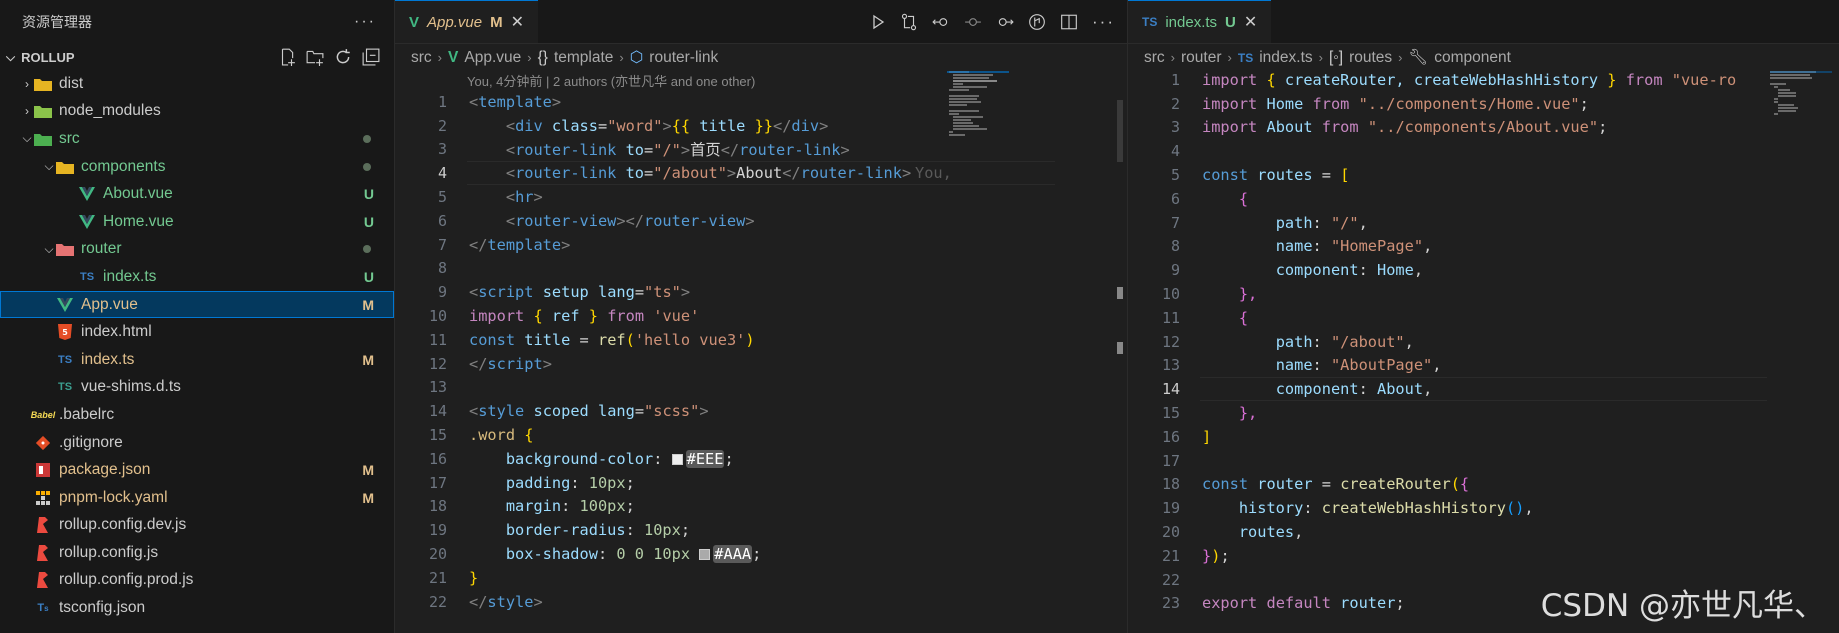 Image resolution: width=1839 pixels, height=633 pixels. What do you see at coordinates (941, 22) in the screenshot?
I see `go-back-icon` at bounding box center [941, 22].